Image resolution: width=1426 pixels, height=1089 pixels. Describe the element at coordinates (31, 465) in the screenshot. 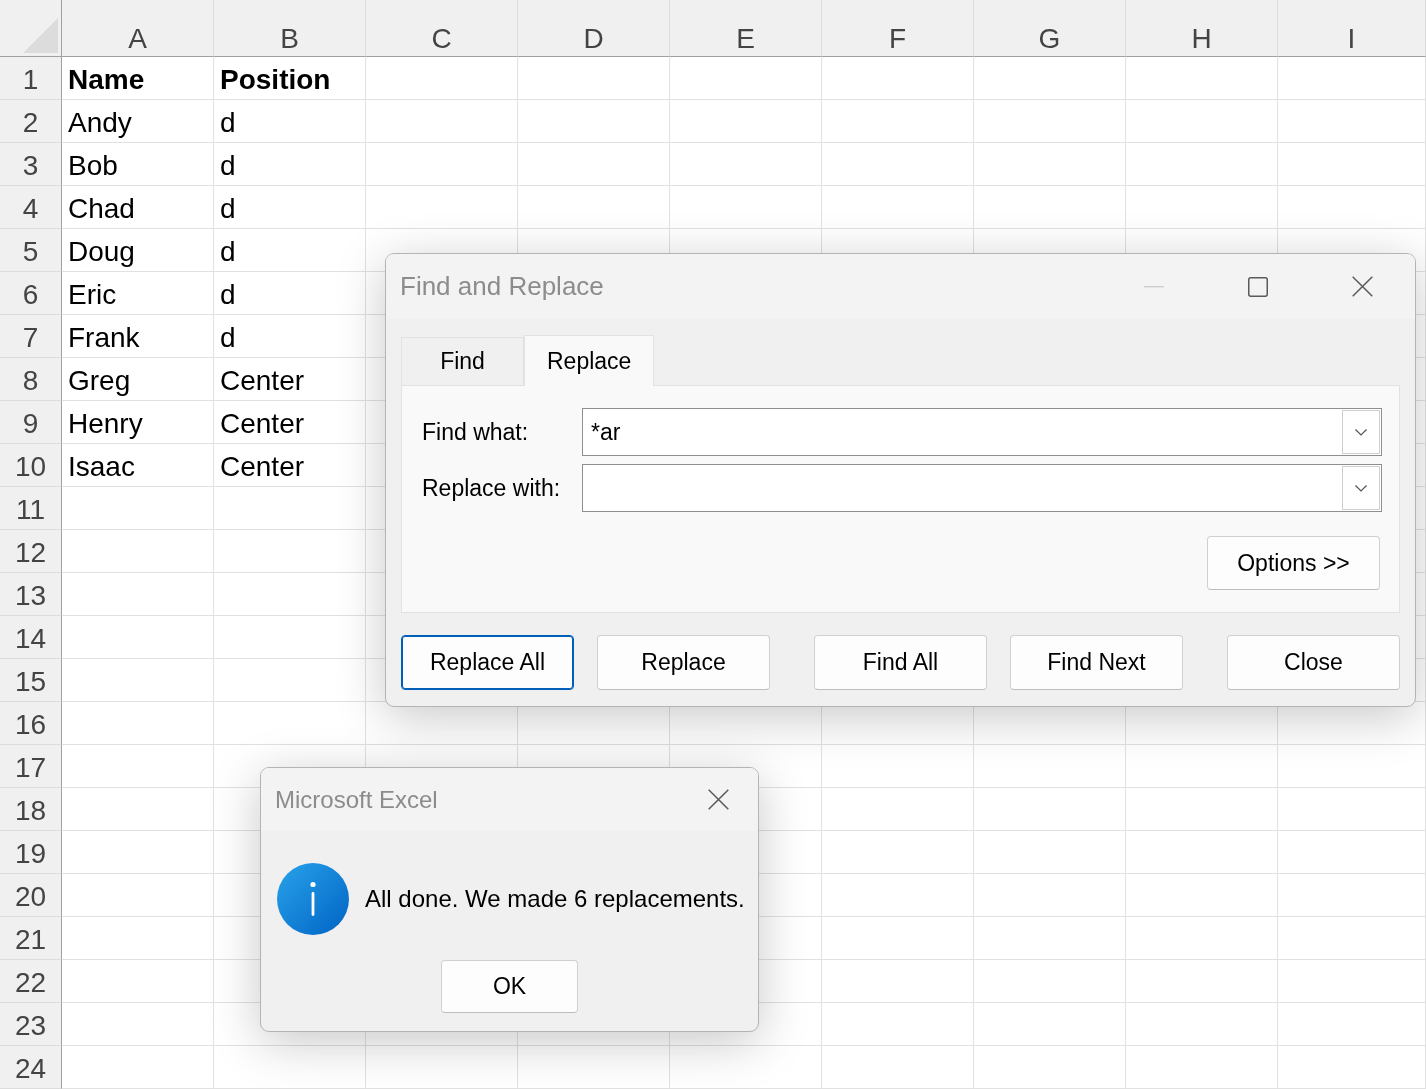

I see `row-header: 10` at that location.